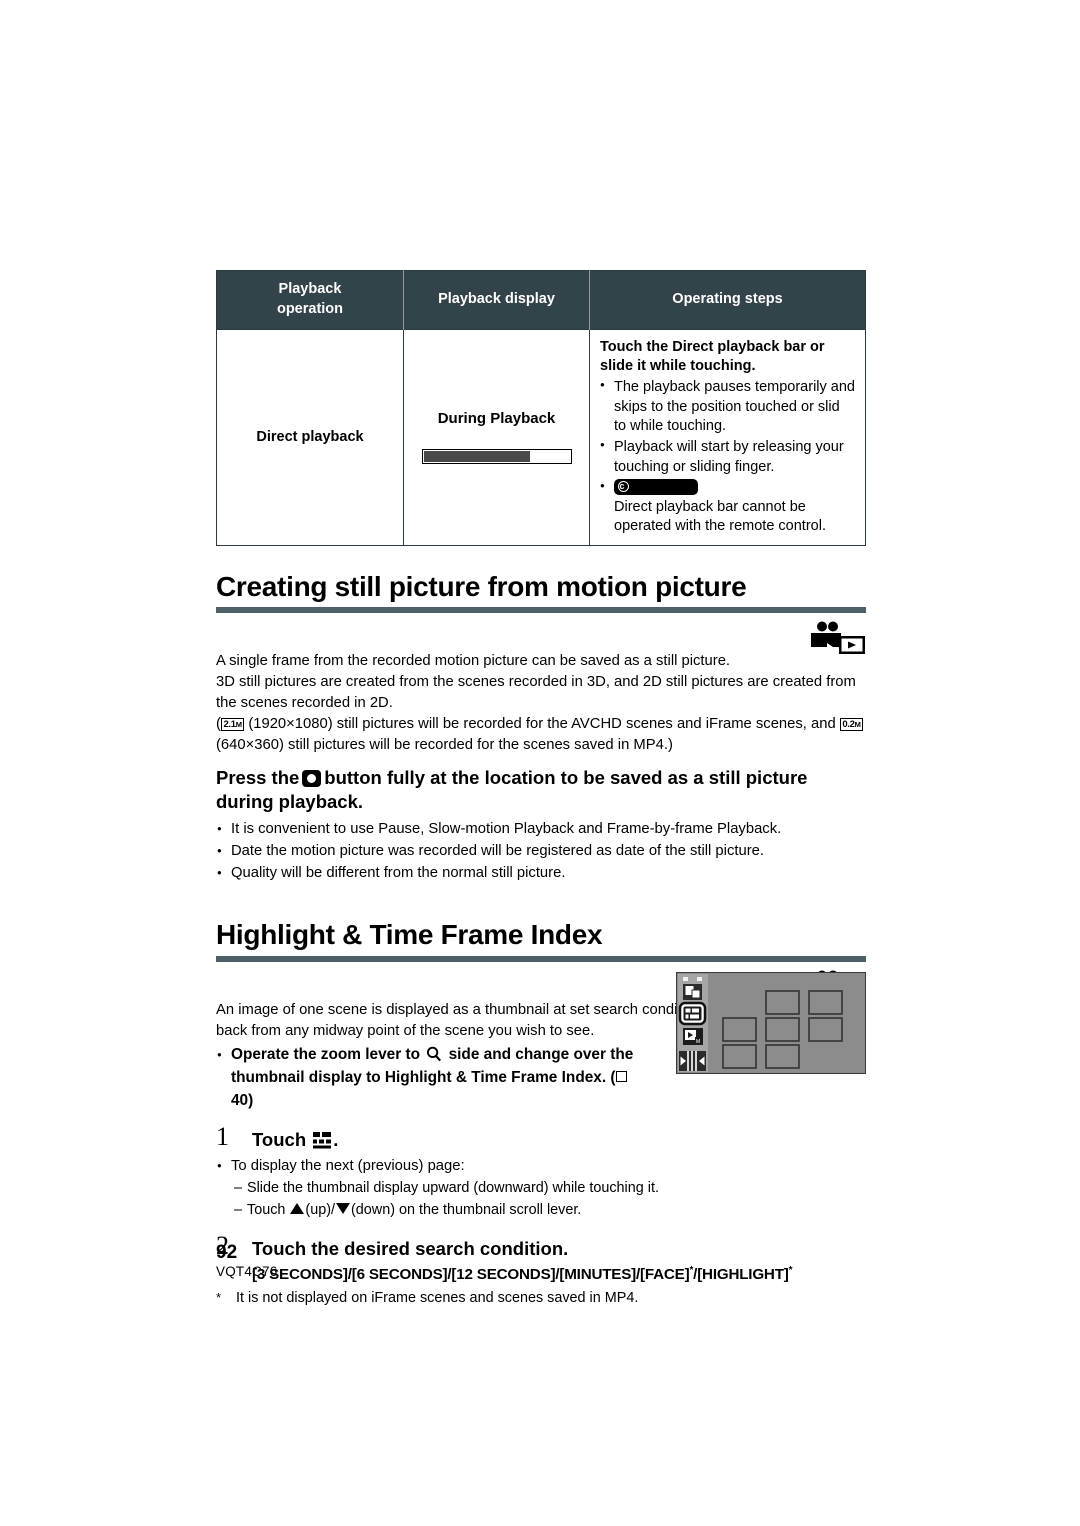  Describe the element at coordinates (312, 779) in the screenshot. I see `record-button-icon` at that location.